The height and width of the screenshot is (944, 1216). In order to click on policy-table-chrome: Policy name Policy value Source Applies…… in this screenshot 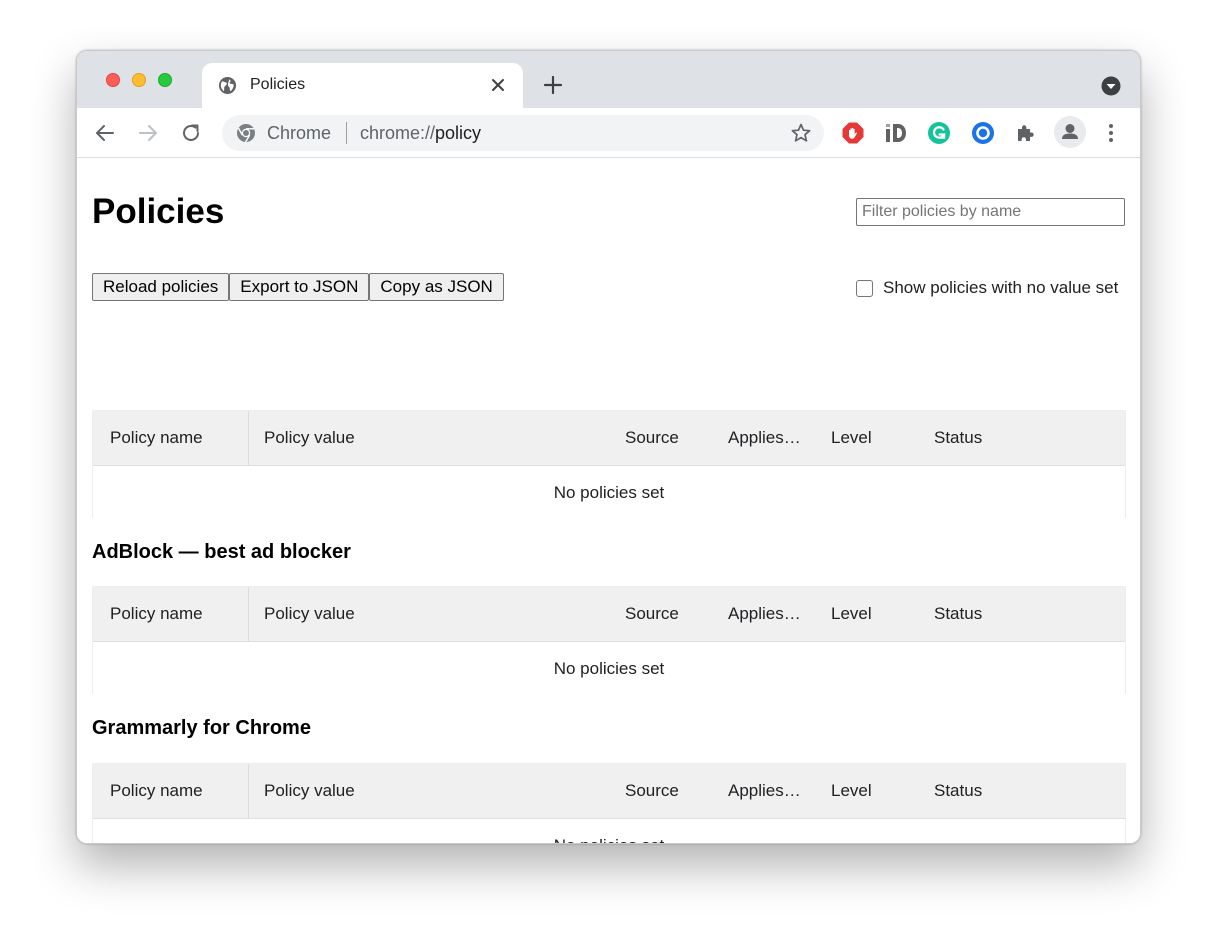, I will do `click(609, 464)`.